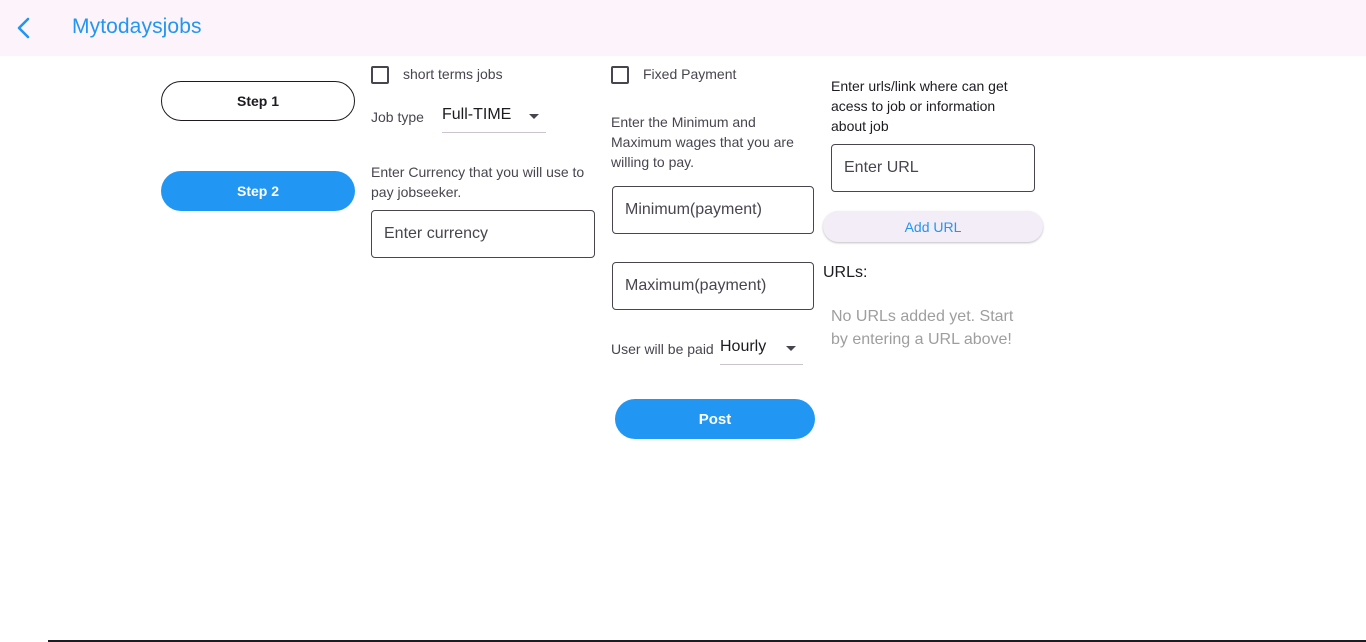 This screenshot has width=1366, height=642. I want to click on maximum-payment-input: Maximum(payment), so click(713, 286).